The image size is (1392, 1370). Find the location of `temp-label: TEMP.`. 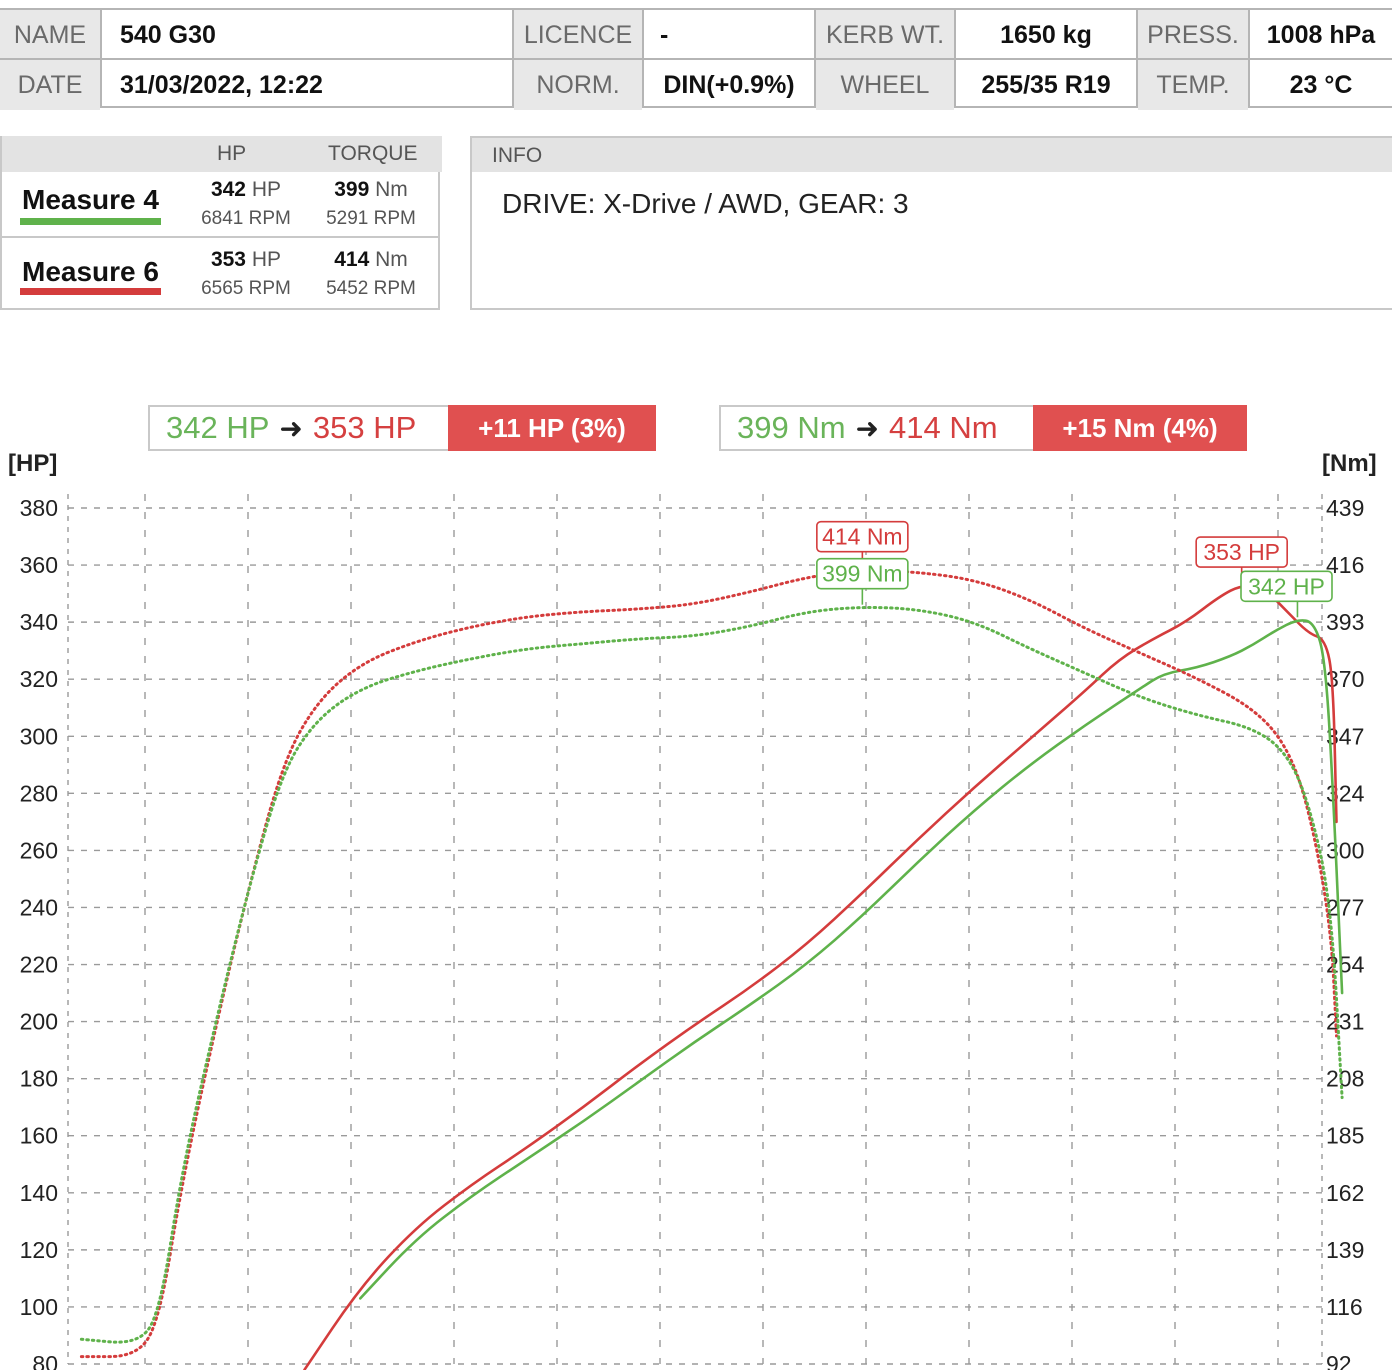

temp-label: TEMP. is located at coordinates (1193, 85).